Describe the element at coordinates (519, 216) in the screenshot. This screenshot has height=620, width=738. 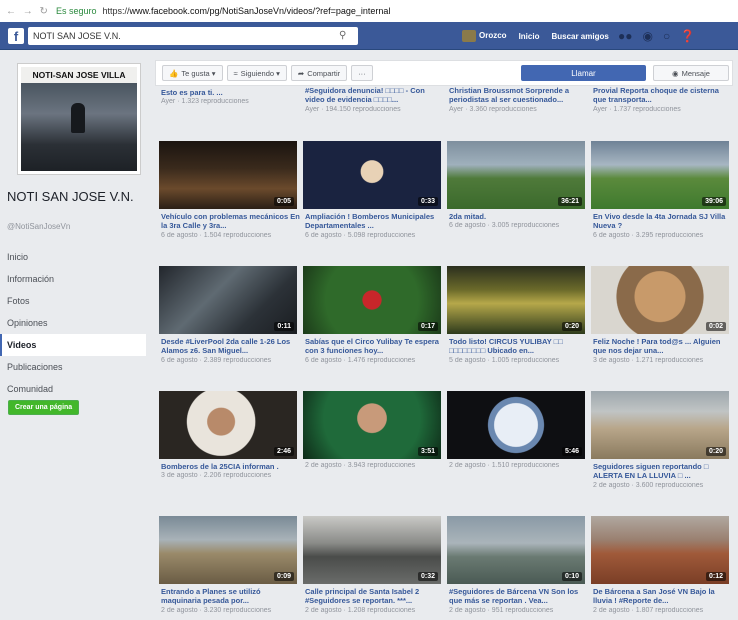
I see `video-title: 2da mitad.` at that location.